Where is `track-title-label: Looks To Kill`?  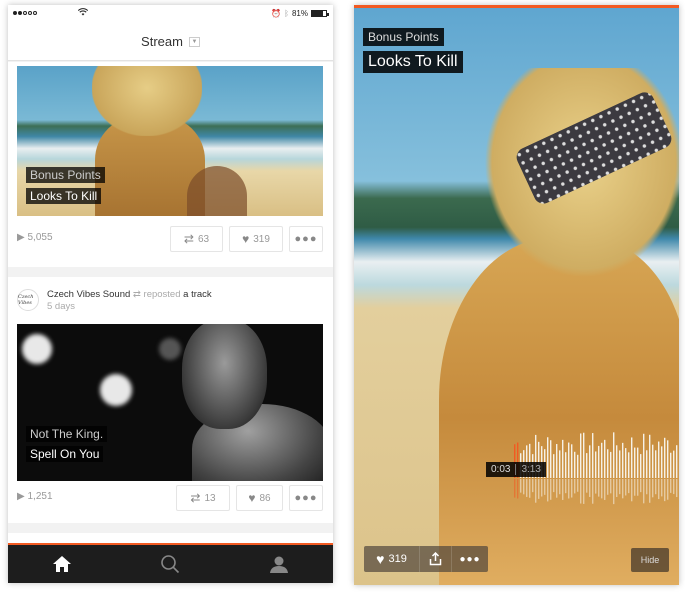 track-title-label: Looks To Kill is located at coordinates (64, 196).